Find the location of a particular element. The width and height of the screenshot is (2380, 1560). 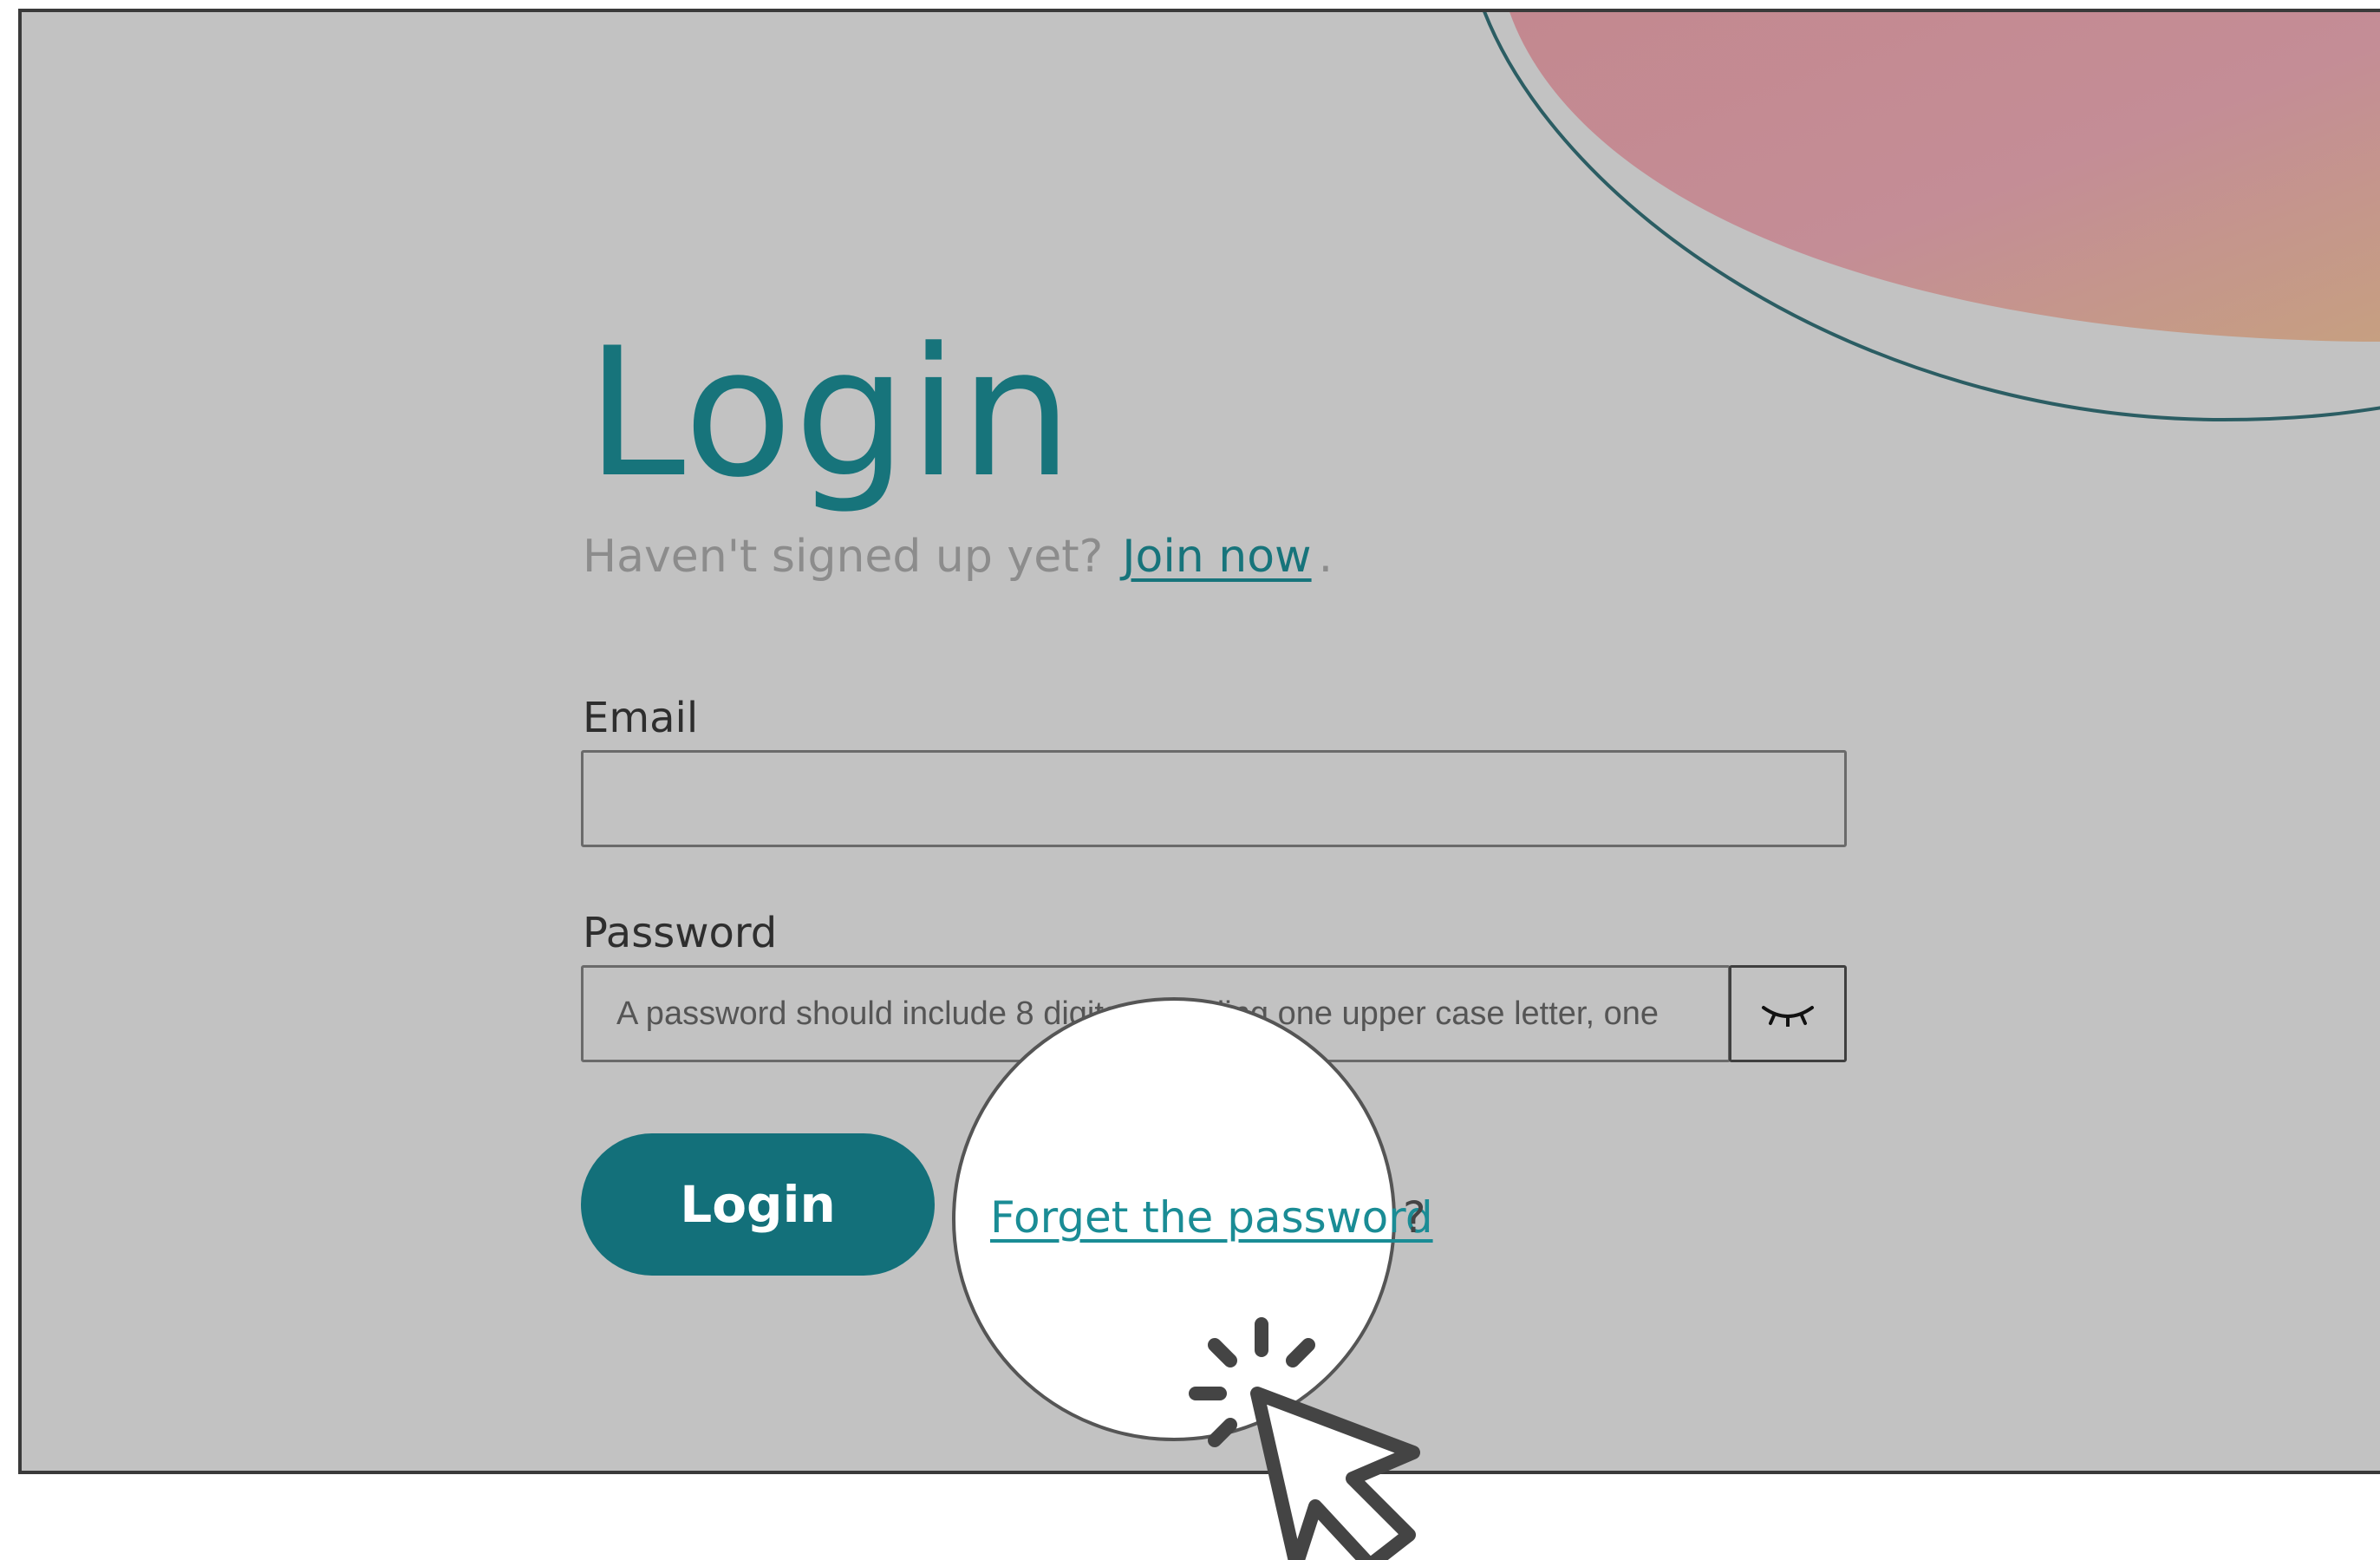

pointer-cursor-icon is located at coordinates (1304, 1438).